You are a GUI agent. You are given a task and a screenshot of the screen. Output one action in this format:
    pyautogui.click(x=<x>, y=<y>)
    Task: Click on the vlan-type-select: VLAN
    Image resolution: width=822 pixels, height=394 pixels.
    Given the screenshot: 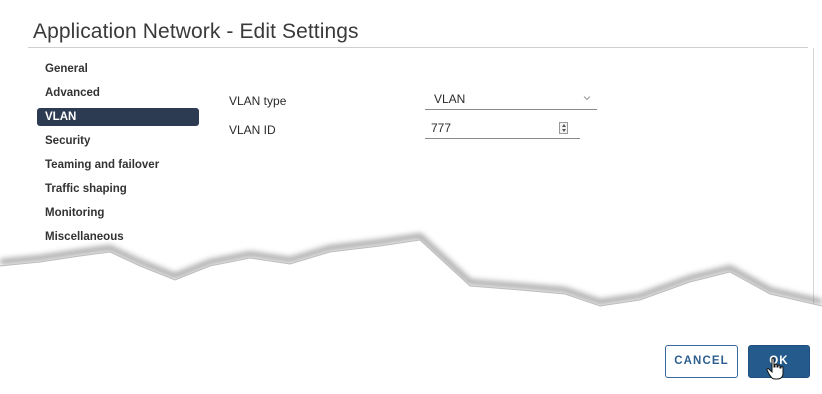 What is the action you would take?
    pyautogui.click(x=511, y=99)
    